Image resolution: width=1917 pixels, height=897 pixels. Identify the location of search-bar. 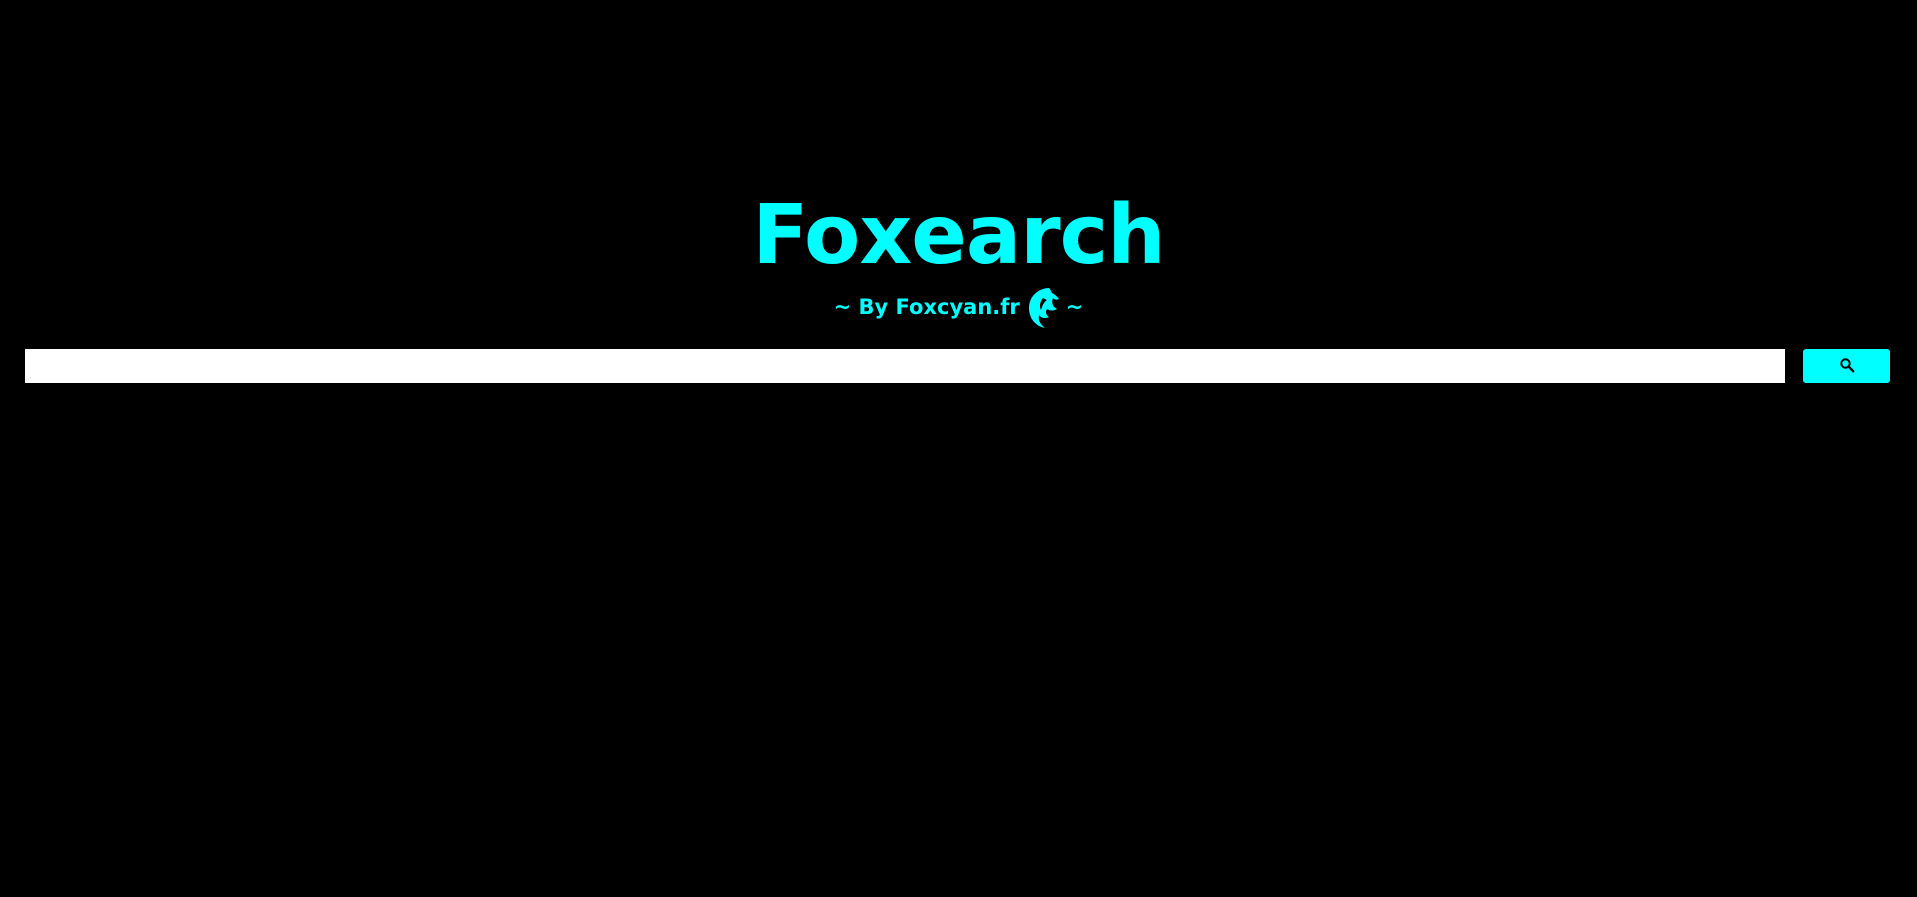
(957, 366).